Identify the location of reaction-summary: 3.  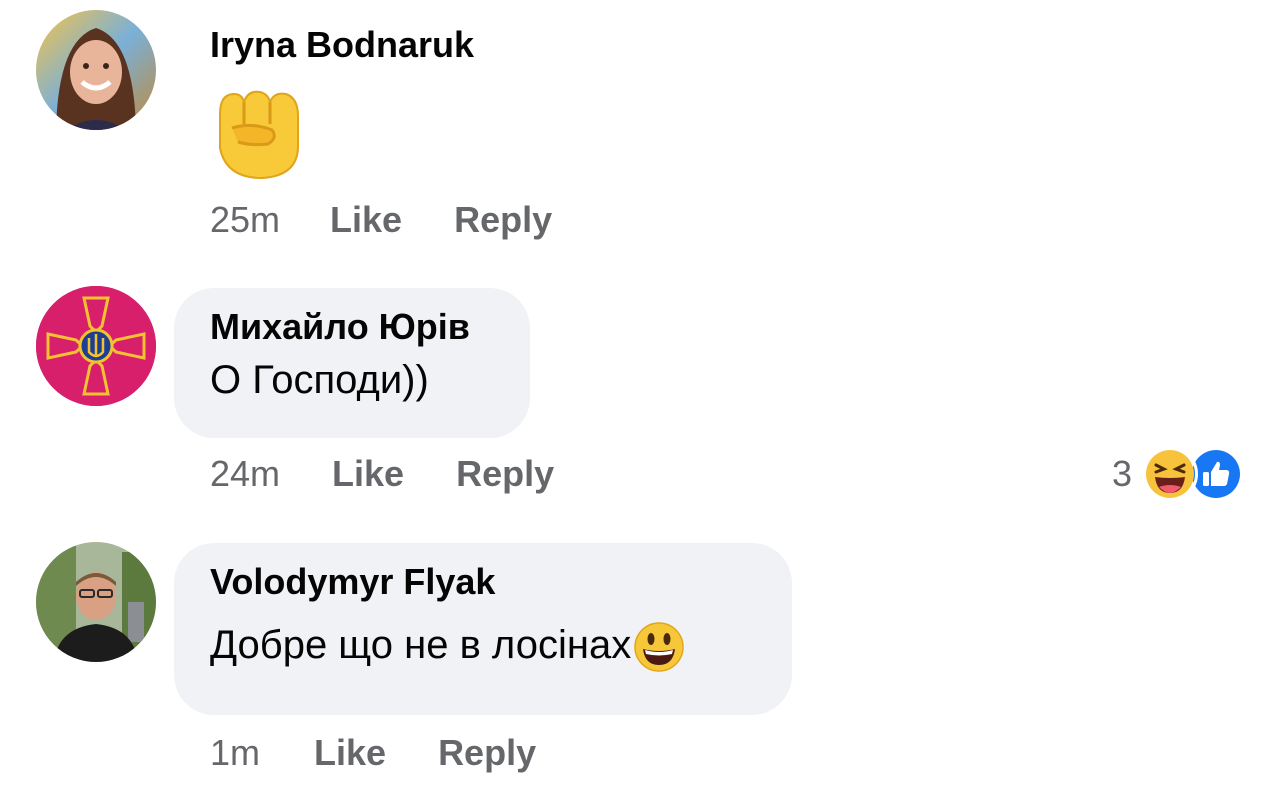
(1178, 474).